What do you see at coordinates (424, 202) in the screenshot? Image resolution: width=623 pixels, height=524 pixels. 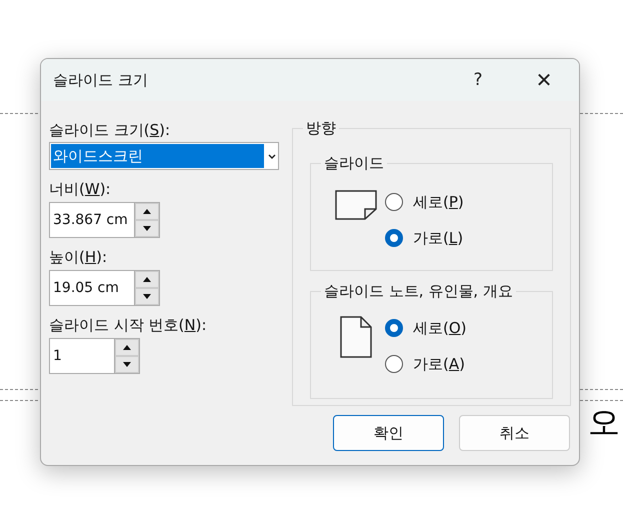 I see `radio-option: 세로(P)` at bounding box center [424, 202].